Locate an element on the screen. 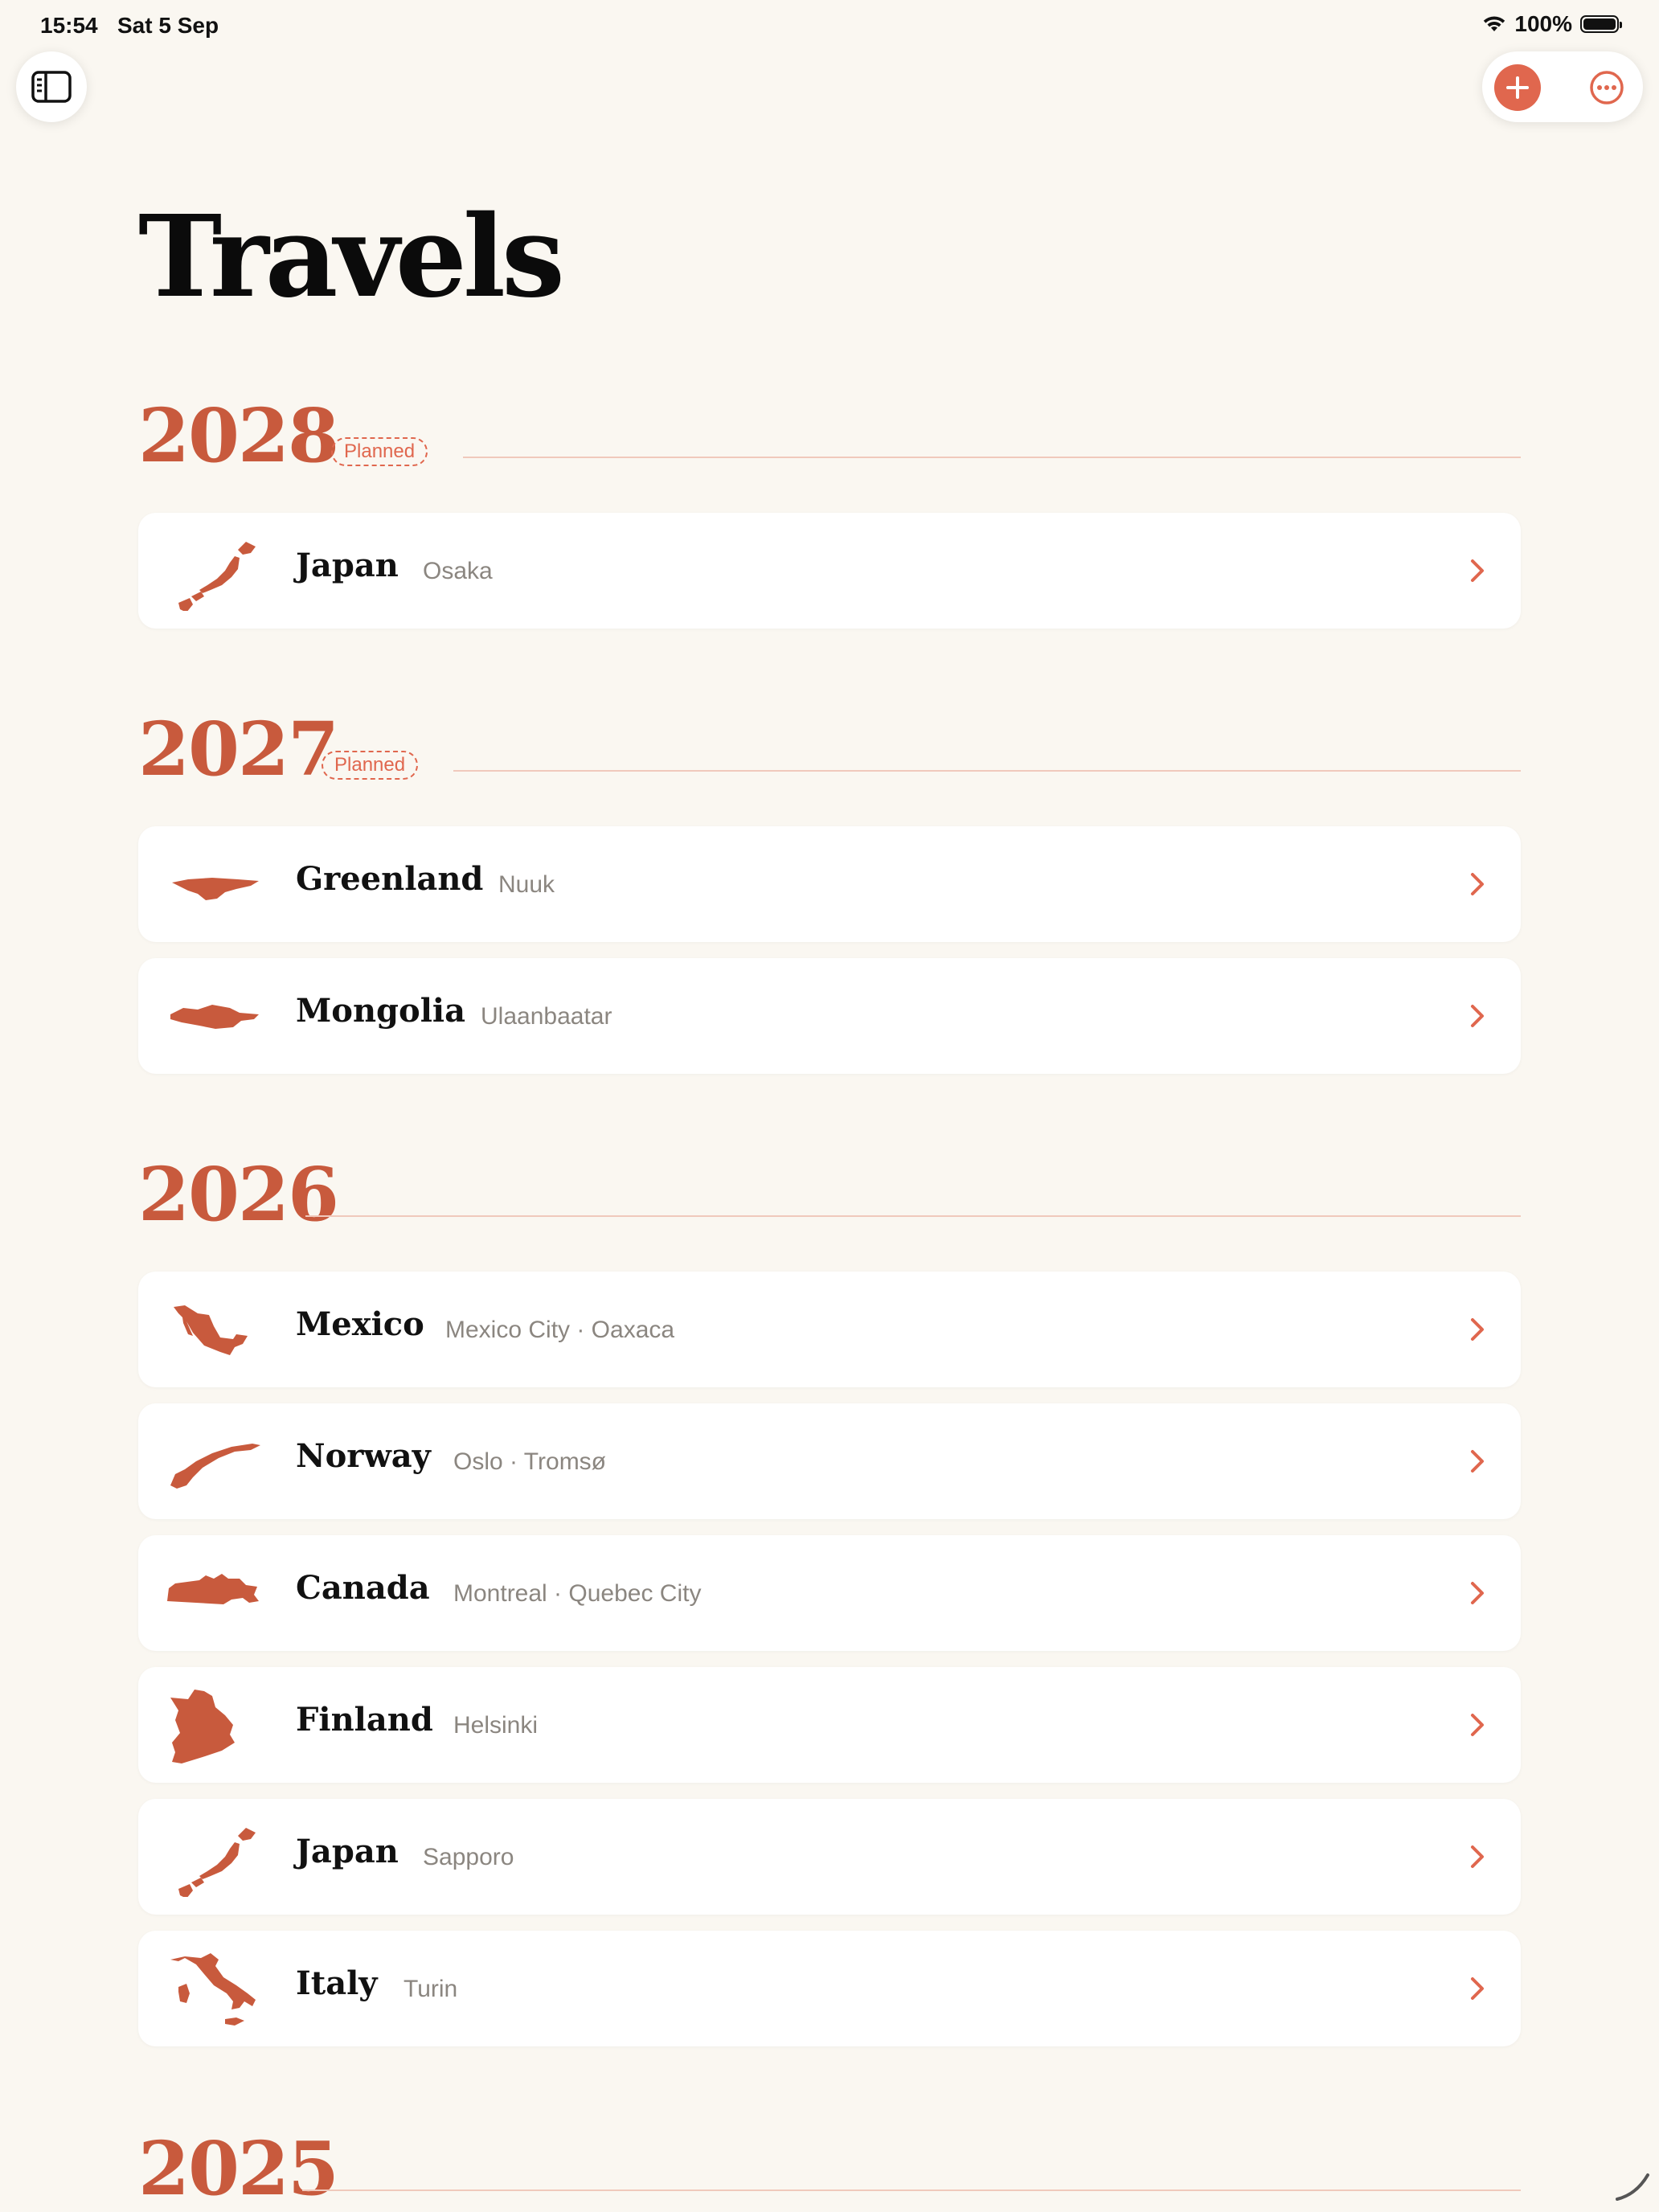  finland-map-icon is located at coordinates (202, 1726).